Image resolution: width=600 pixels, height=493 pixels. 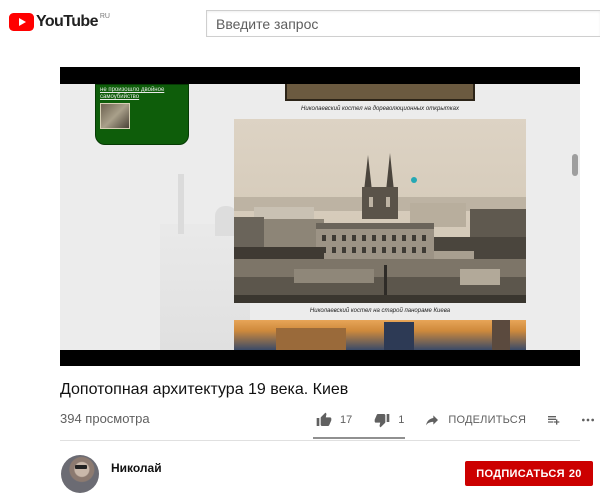 I want to click on share-button: ПОДЕЛИТЬСЯ, so click(x=475, y=420).